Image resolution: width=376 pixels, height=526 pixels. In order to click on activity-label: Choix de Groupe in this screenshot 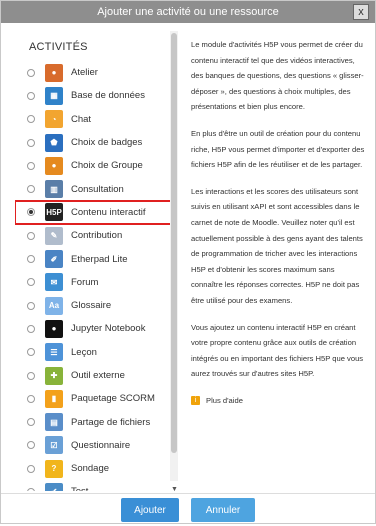, I will do `click(107, 166)`.